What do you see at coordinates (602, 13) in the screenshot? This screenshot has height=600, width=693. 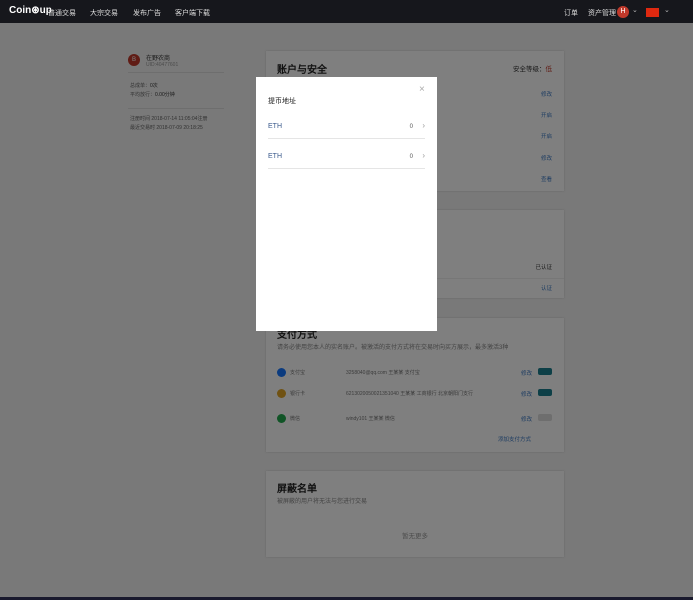 I see `nav-assets: 资产管理` at bounding box center [602, 13].